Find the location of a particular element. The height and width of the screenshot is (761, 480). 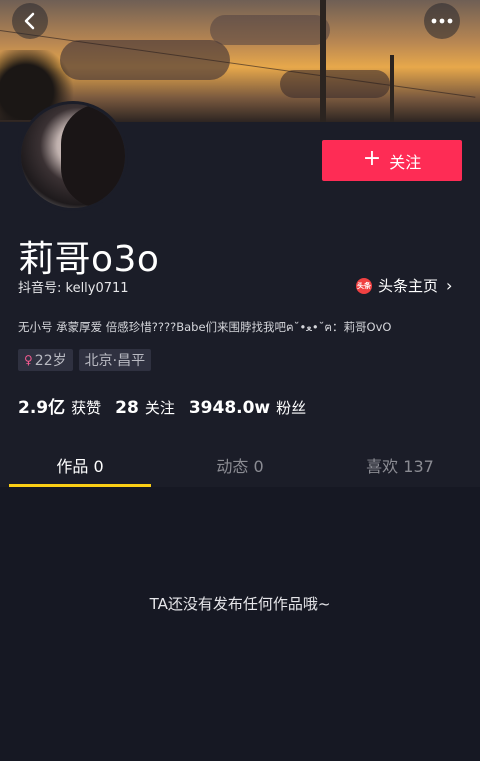

likes-stat: 2.9亿 获赞 is located at coordinates (59, 405).